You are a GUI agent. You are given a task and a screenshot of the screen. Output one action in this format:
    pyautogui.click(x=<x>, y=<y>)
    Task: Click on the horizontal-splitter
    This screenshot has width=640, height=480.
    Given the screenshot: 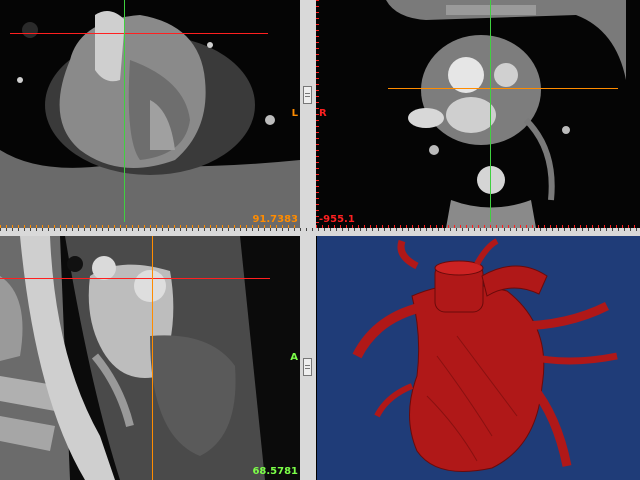 What is the action you would take?
    pyautogui.click(x=320, y=232)
    